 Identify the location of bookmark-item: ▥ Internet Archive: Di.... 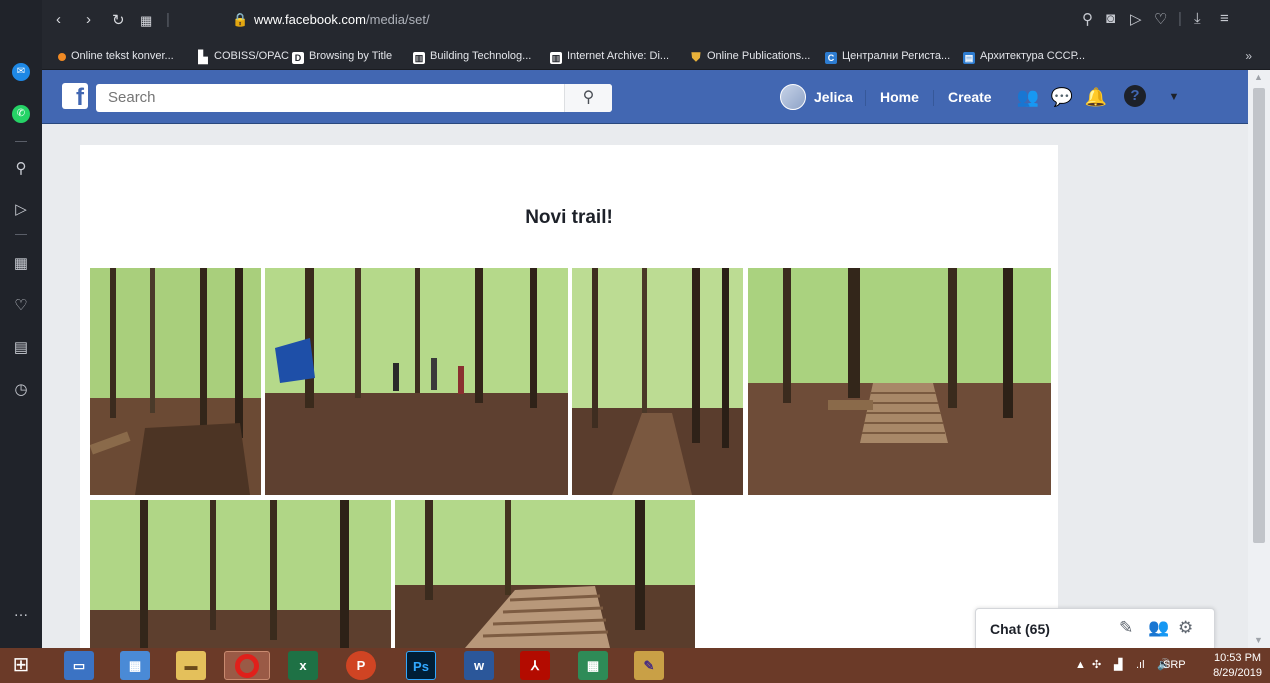
(609, 57).